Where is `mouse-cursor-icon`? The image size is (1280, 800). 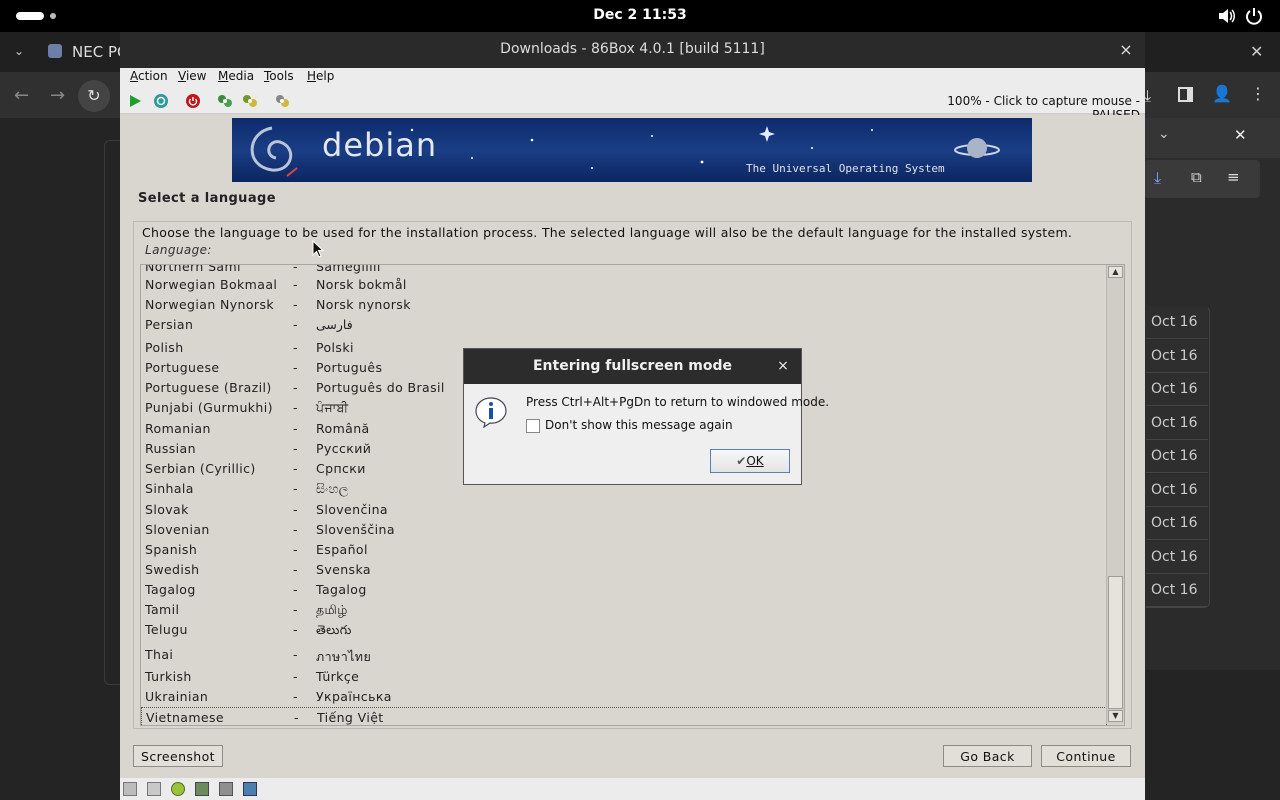 mouse-cursor-icon is located at coordinates (318, 249).